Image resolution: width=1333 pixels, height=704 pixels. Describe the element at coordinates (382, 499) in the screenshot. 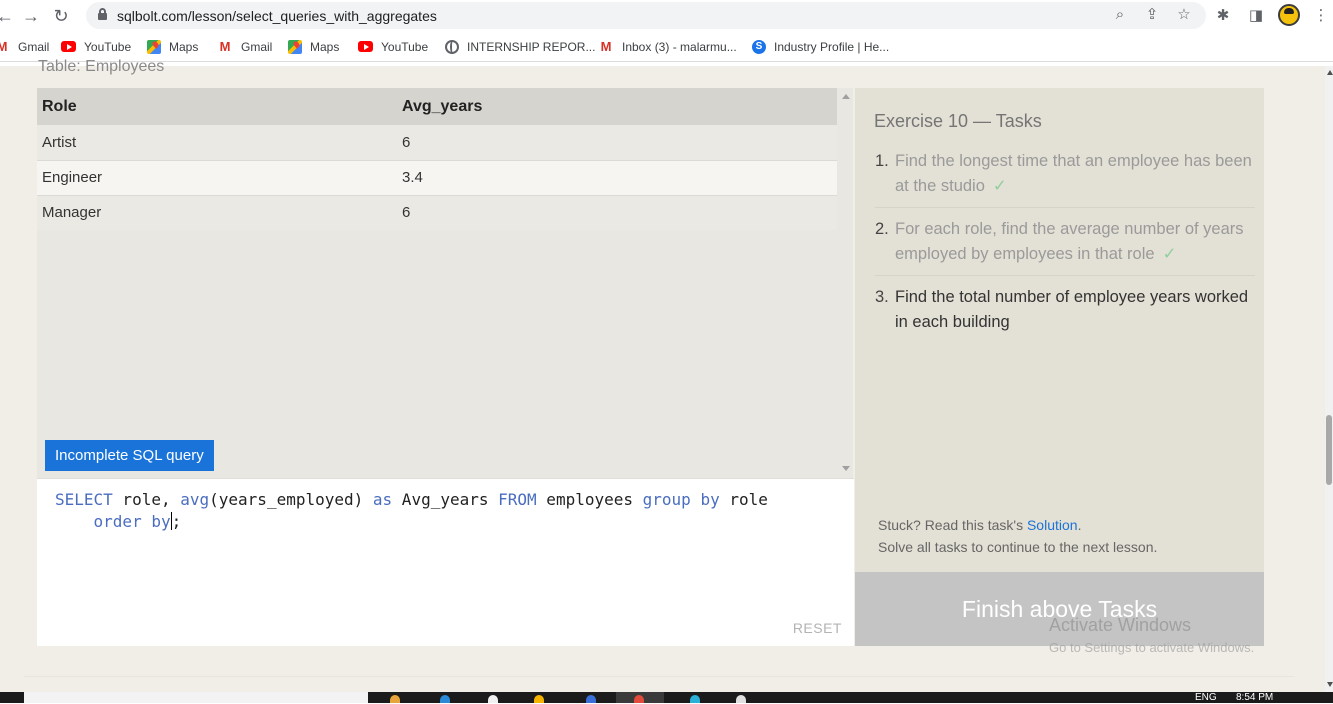

I see `sql-keyword: as` at that location.